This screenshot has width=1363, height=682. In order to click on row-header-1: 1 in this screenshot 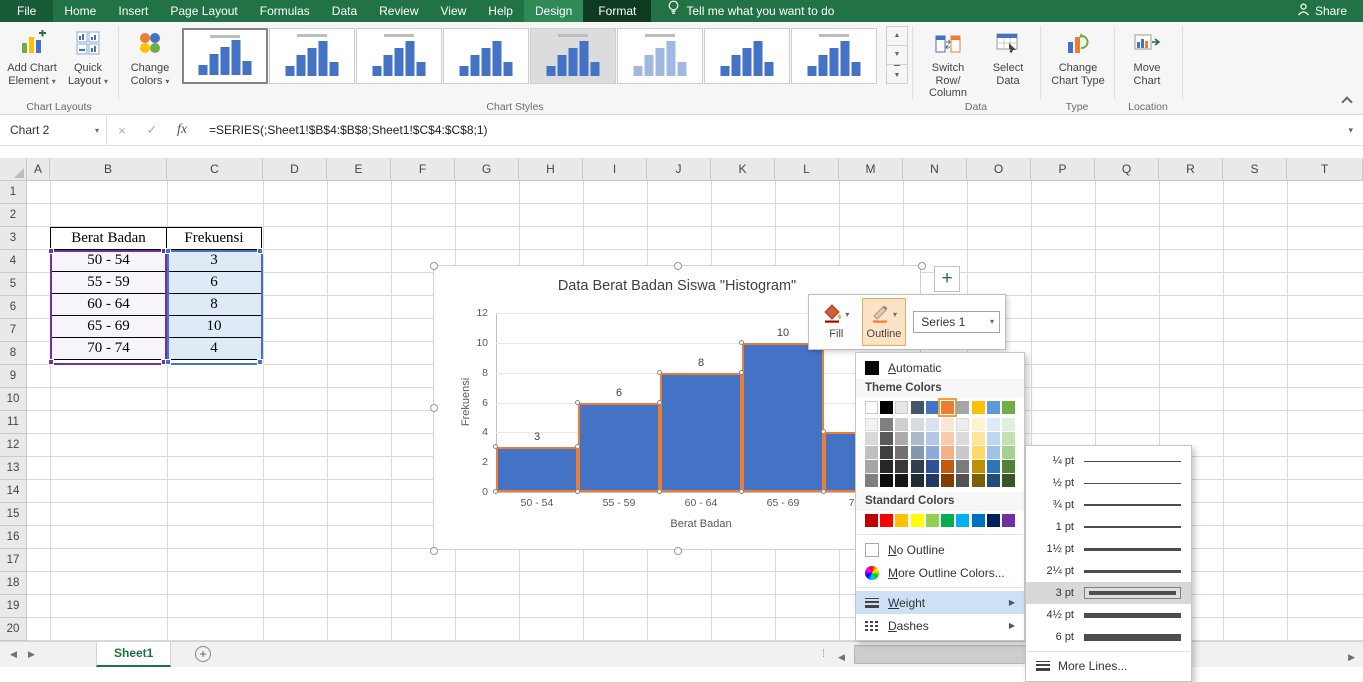, I will do `click(13, 192)`.